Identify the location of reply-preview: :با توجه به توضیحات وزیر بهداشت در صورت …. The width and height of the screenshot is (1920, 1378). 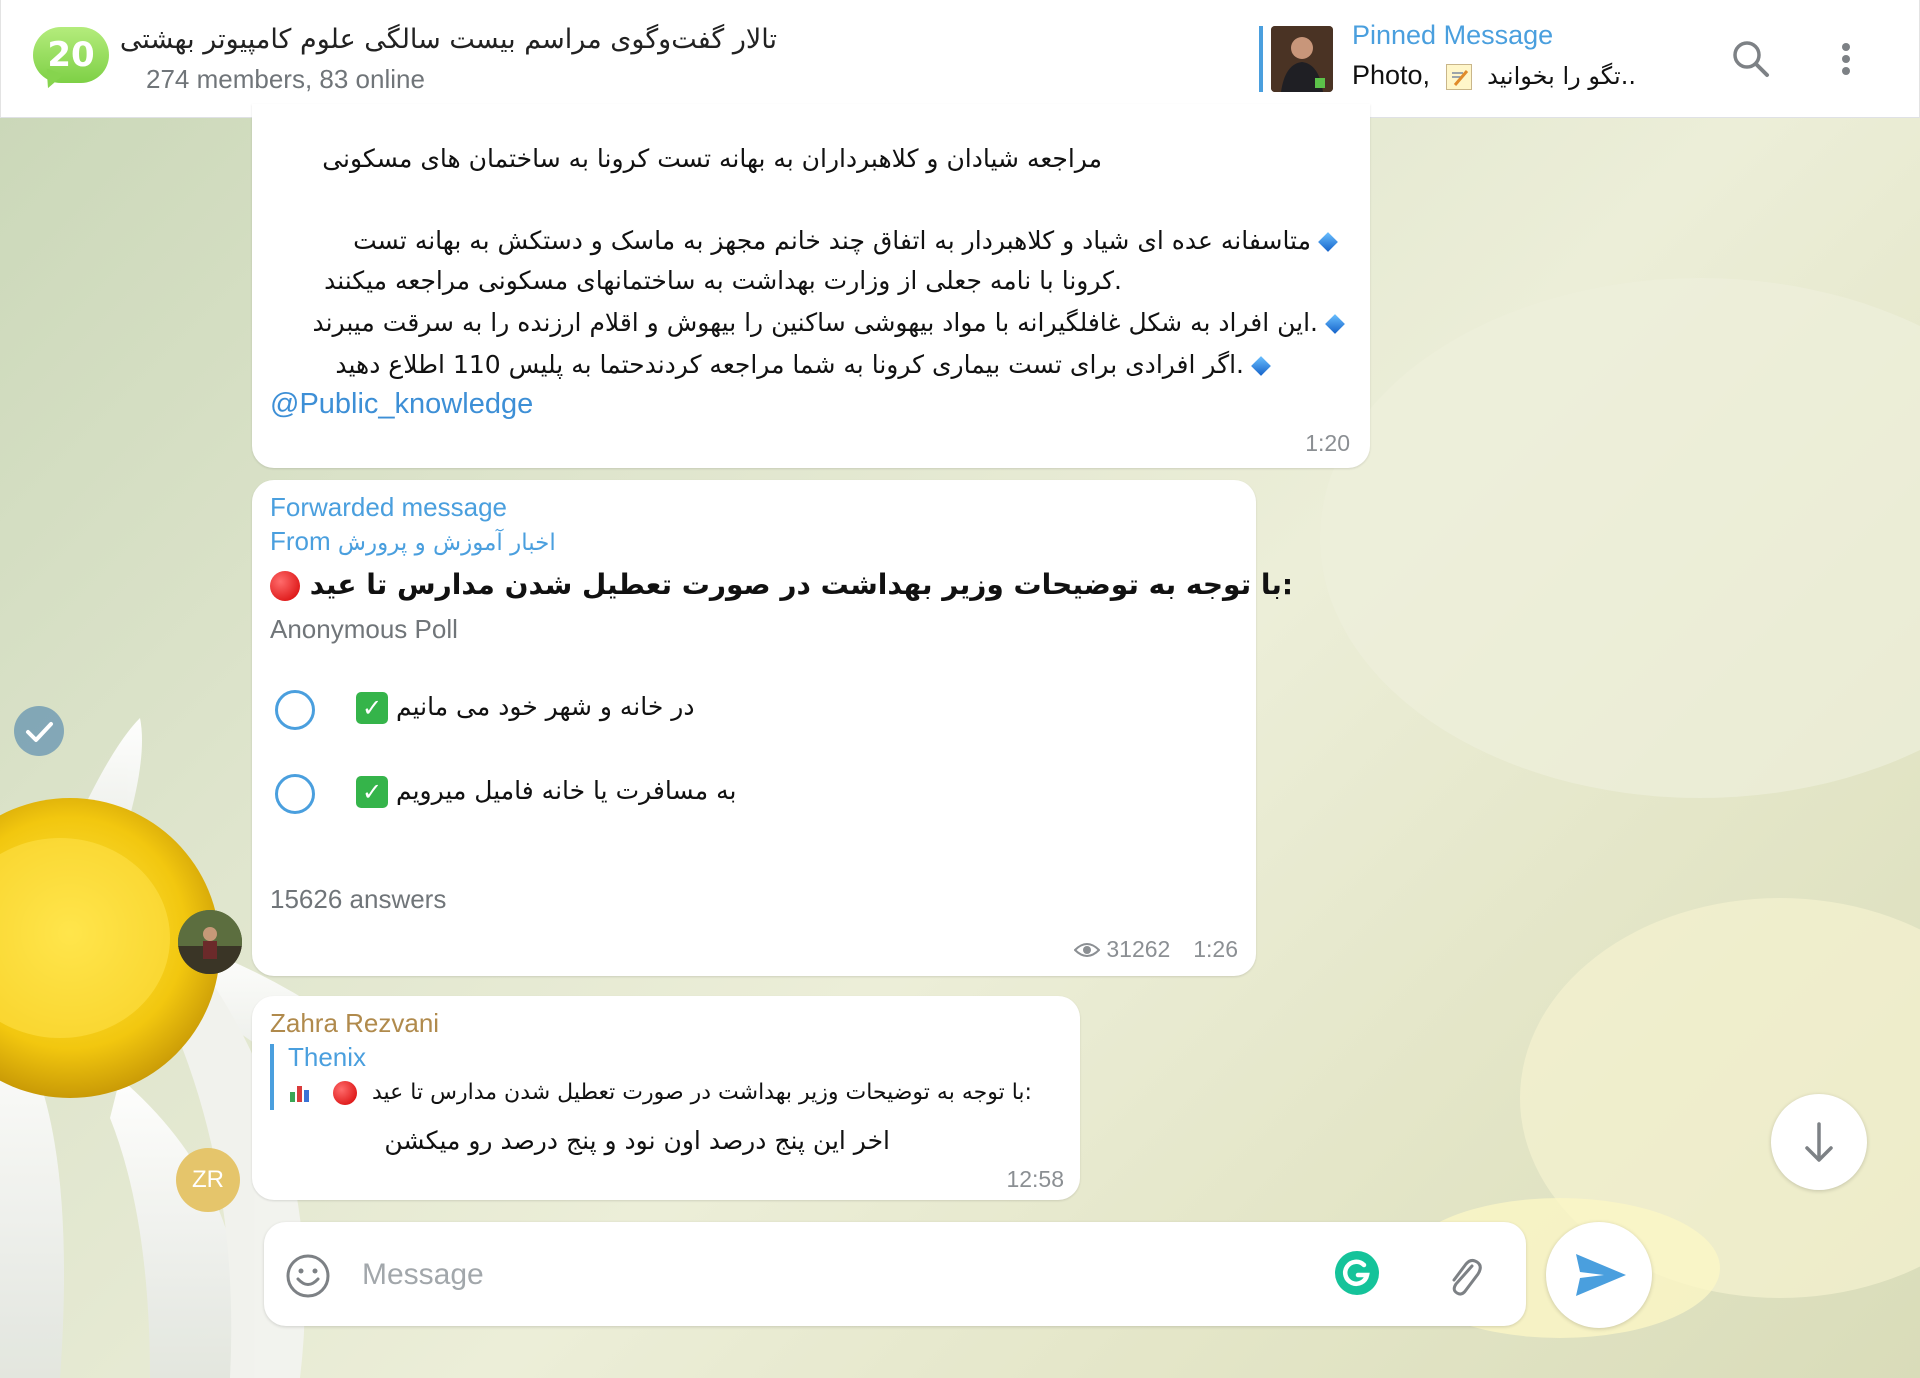
(660, 1092).